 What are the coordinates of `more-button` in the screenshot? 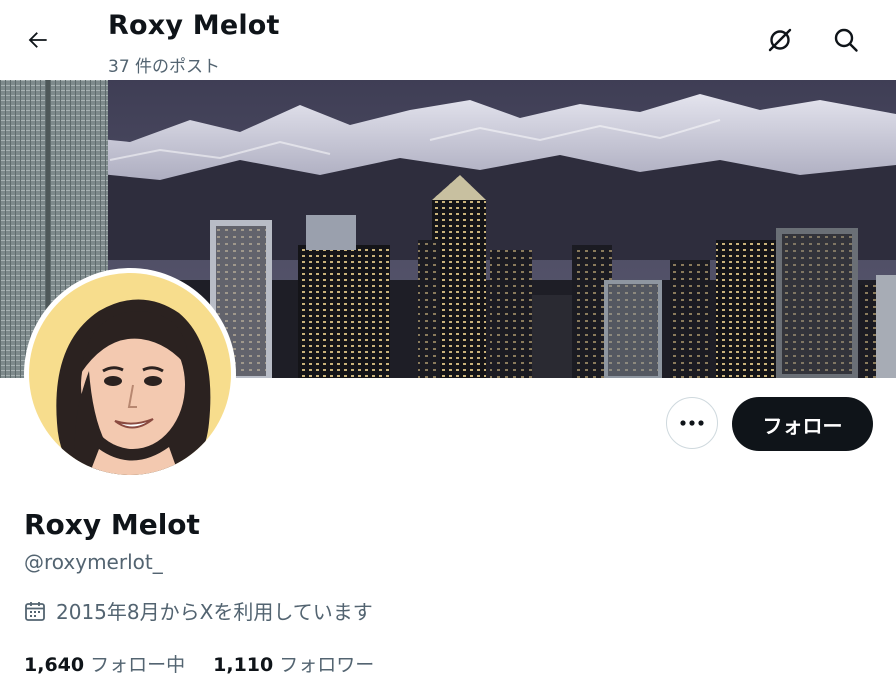 It's located at (692, 423).